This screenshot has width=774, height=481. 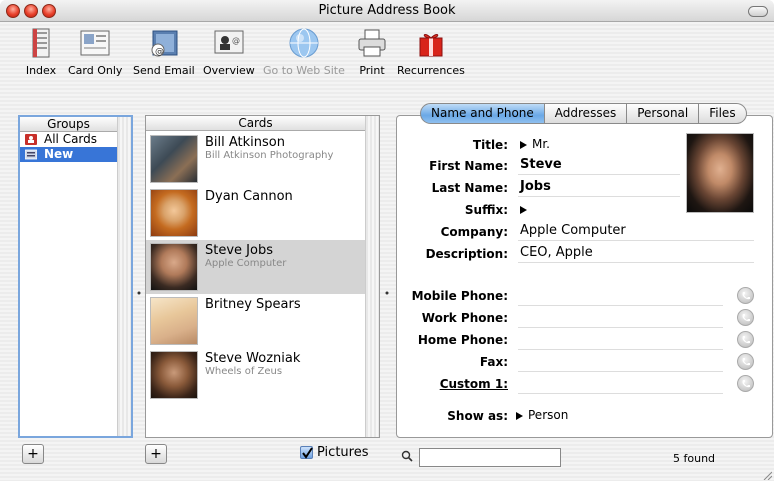 I want to click on tab-name-and-phone: Name and Phone, so click(x=482, y=113).